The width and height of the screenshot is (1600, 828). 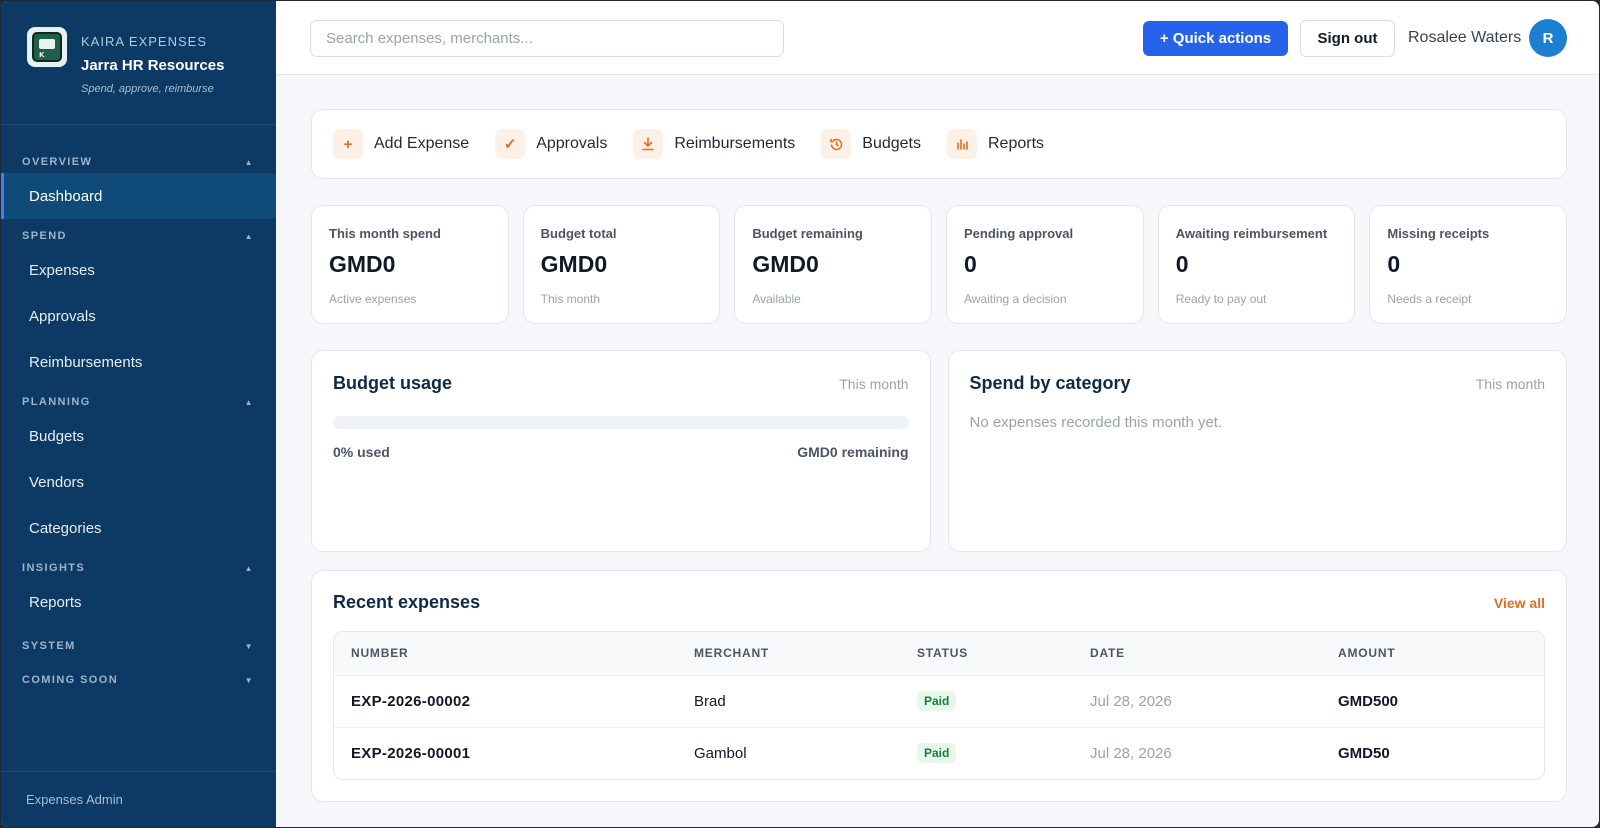 What do you see at coordinates (54, 568) in the screenshot?
I see `nav-section-title: INSIGHTS` at bounding box center [54, 568].